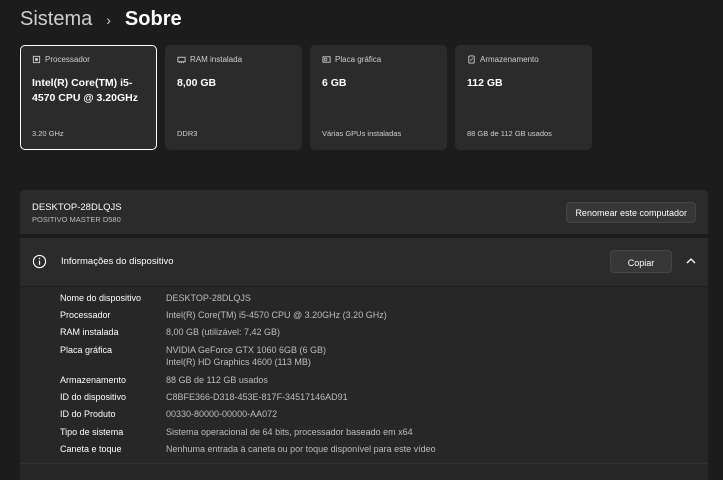 The image size is (723, 480). Describe the element at coordinates (362, 133) in the screenshot. I see `card-foot: Várias GPUs instaladas` at that location.